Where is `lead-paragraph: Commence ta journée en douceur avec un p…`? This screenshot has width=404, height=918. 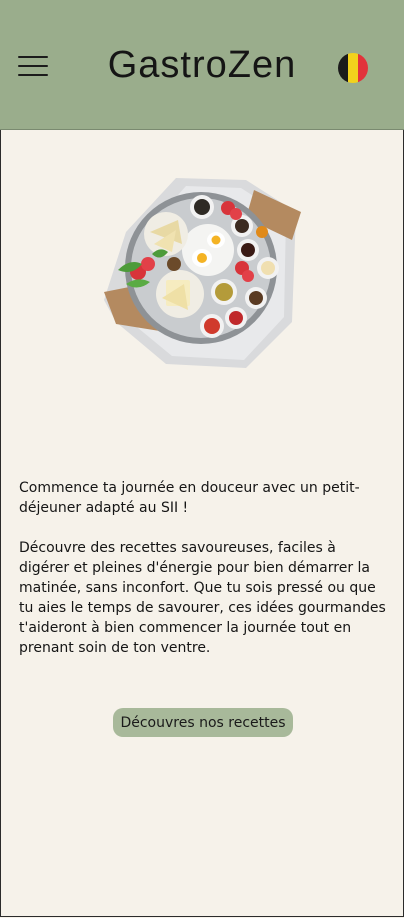
lead-paragraph: Commence ta journée en douceur avec un p… is located at coordinates (189, 498).